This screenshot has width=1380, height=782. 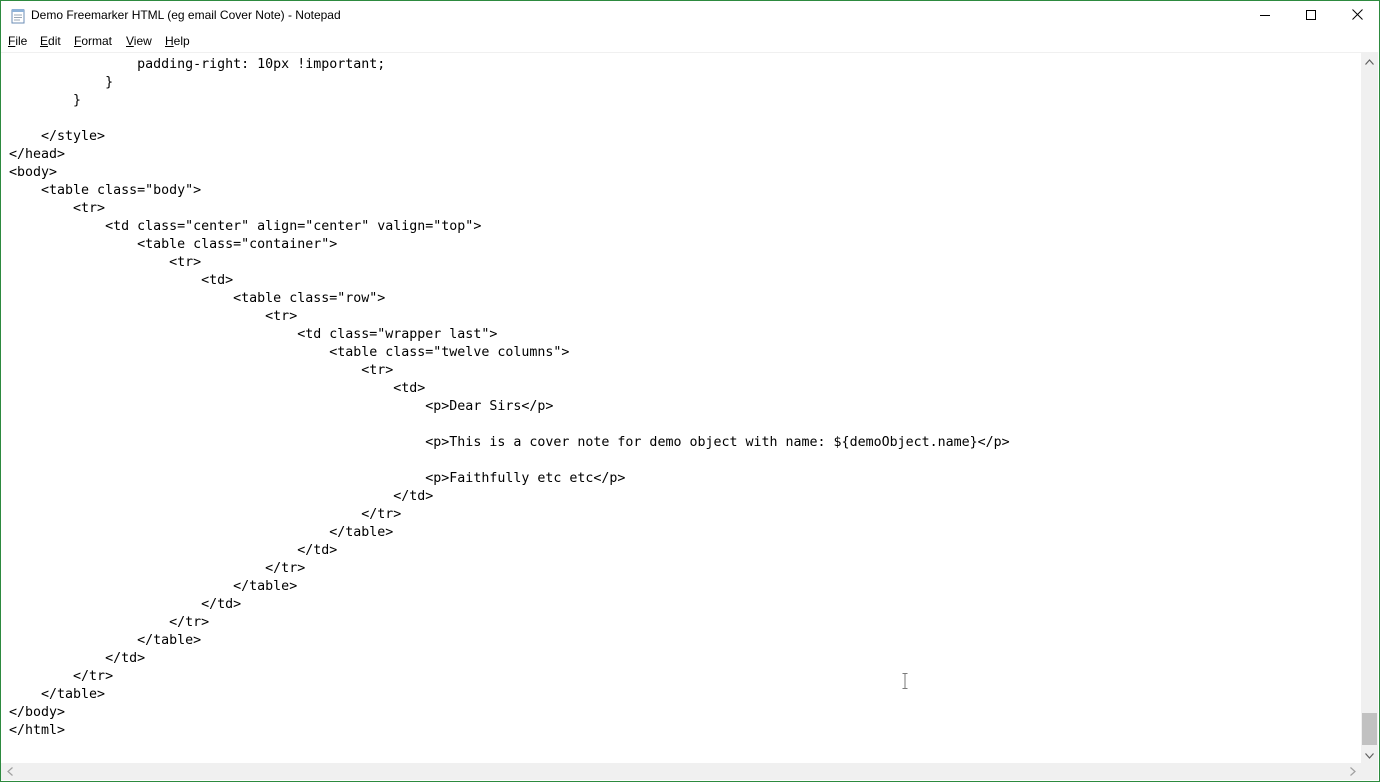 I want to click on scroll-down-arrow-icon, so click(x=1369, y=755).